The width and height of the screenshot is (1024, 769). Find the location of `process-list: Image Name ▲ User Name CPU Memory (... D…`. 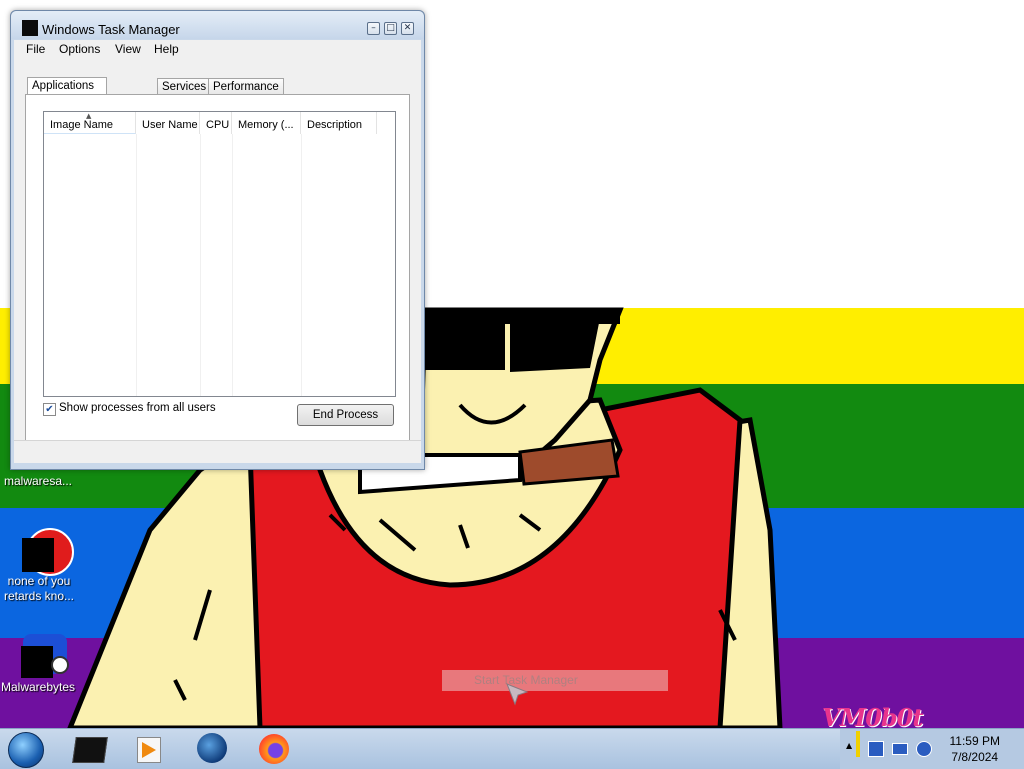

process-list: Image Name ▲ User Name CPU Memory (... D… is located at coordinates (219, 254).